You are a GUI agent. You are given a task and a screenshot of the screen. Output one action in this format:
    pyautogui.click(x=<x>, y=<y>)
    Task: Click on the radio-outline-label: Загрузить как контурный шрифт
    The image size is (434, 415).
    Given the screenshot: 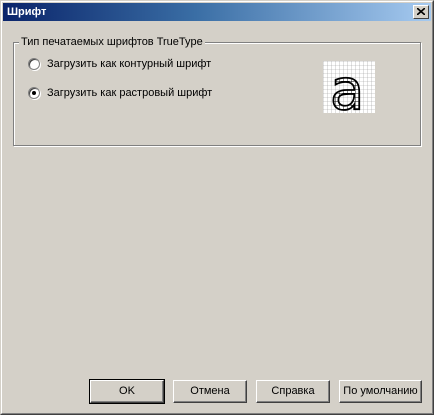 What is the action you would take?
    pyautogui.click(x=129, y=64)
    